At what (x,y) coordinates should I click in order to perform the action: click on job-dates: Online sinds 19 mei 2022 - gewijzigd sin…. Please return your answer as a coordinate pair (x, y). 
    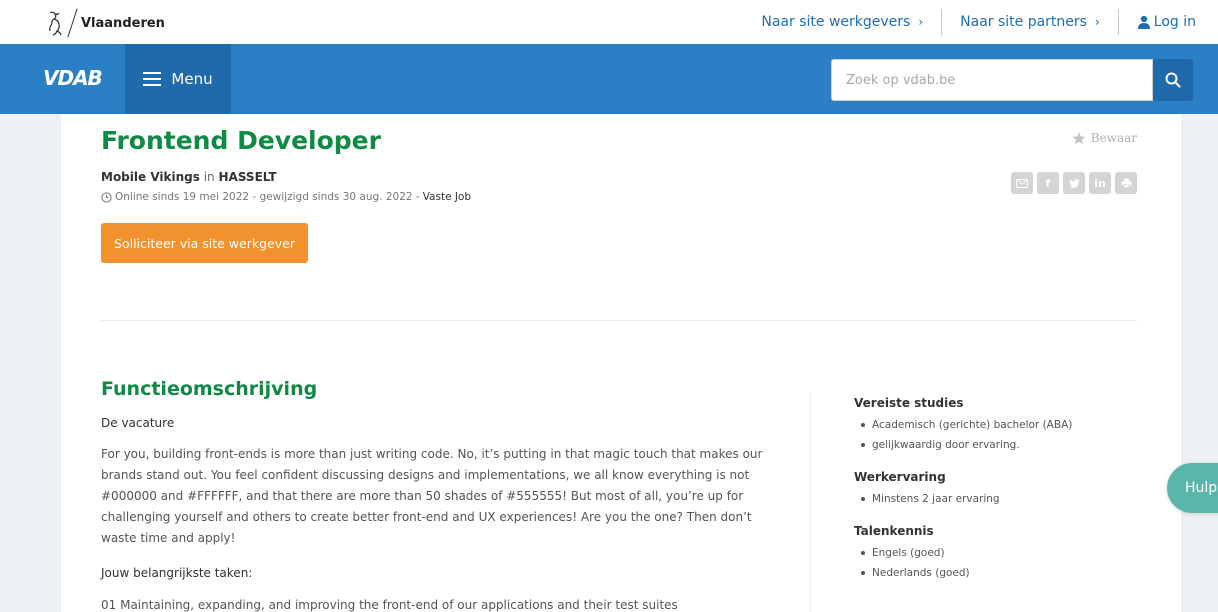
    Looking at the image, I should click on (267, 197).